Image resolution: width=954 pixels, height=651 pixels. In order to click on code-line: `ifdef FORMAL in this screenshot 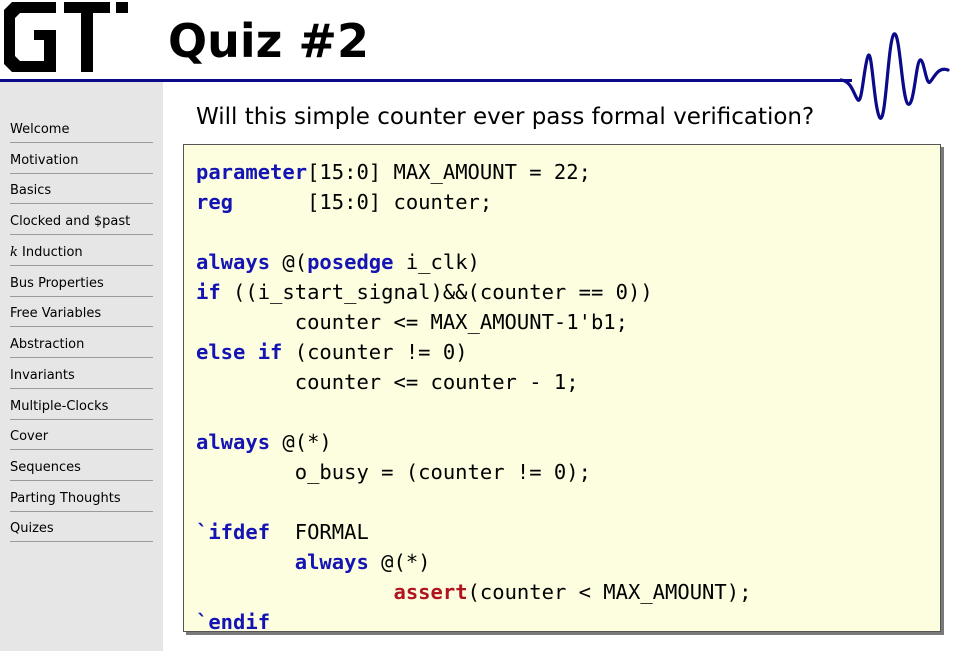, I will do `click(473, 532)`.